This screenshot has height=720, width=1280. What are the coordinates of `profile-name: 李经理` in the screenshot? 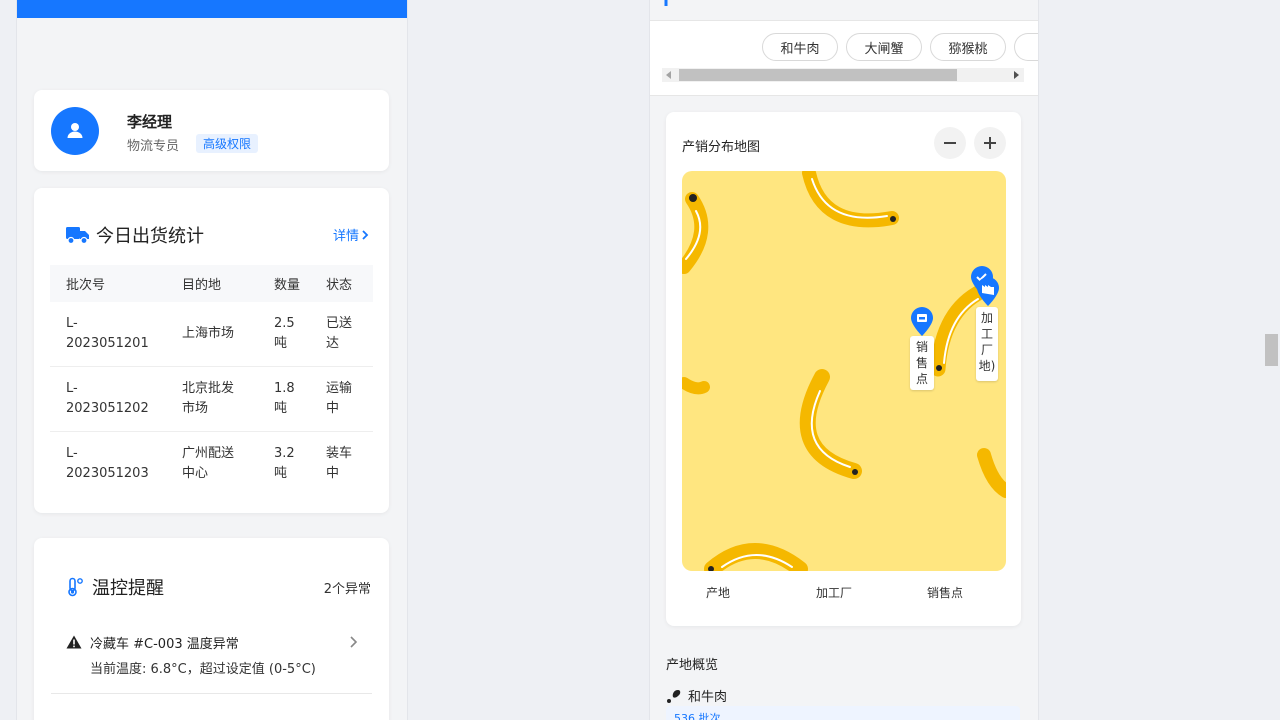 It's located at (150, 122).